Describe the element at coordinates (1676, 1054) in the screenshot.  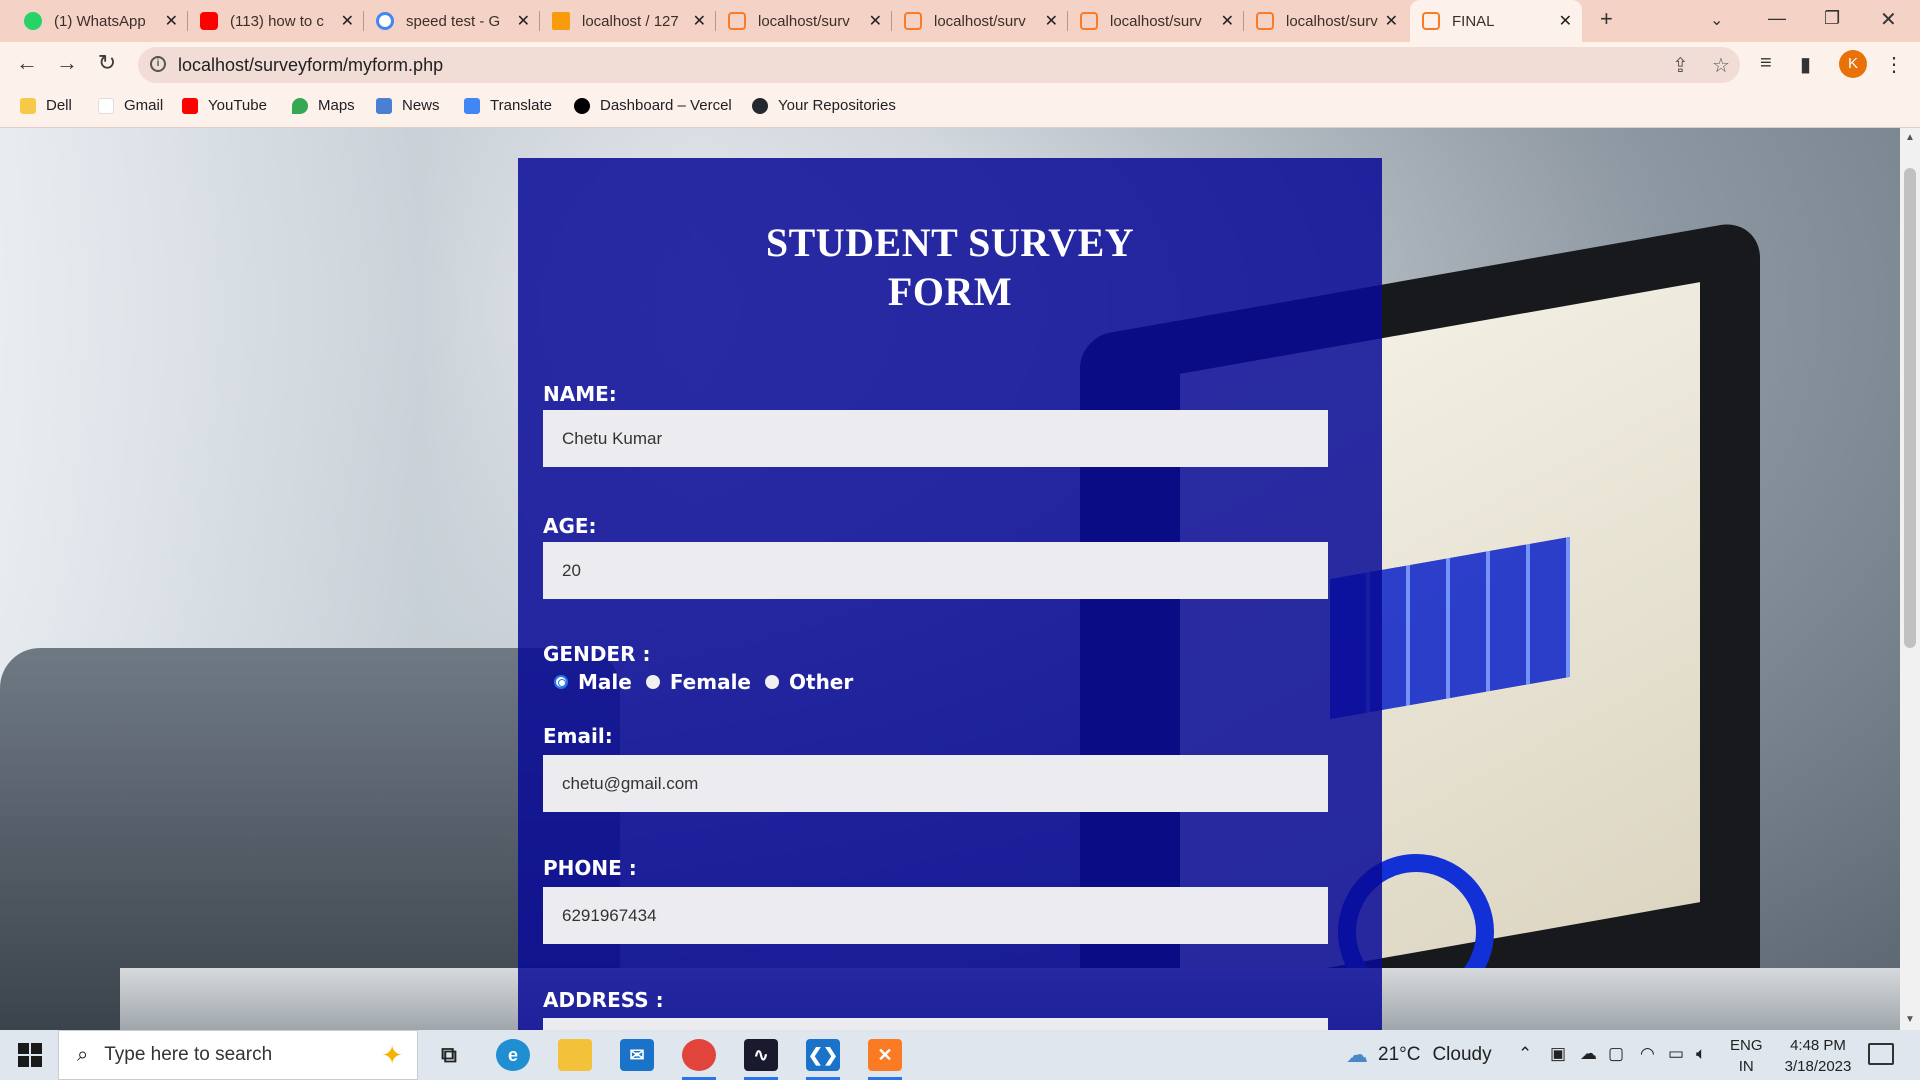
I see `battery-icon: ▭` at that location.